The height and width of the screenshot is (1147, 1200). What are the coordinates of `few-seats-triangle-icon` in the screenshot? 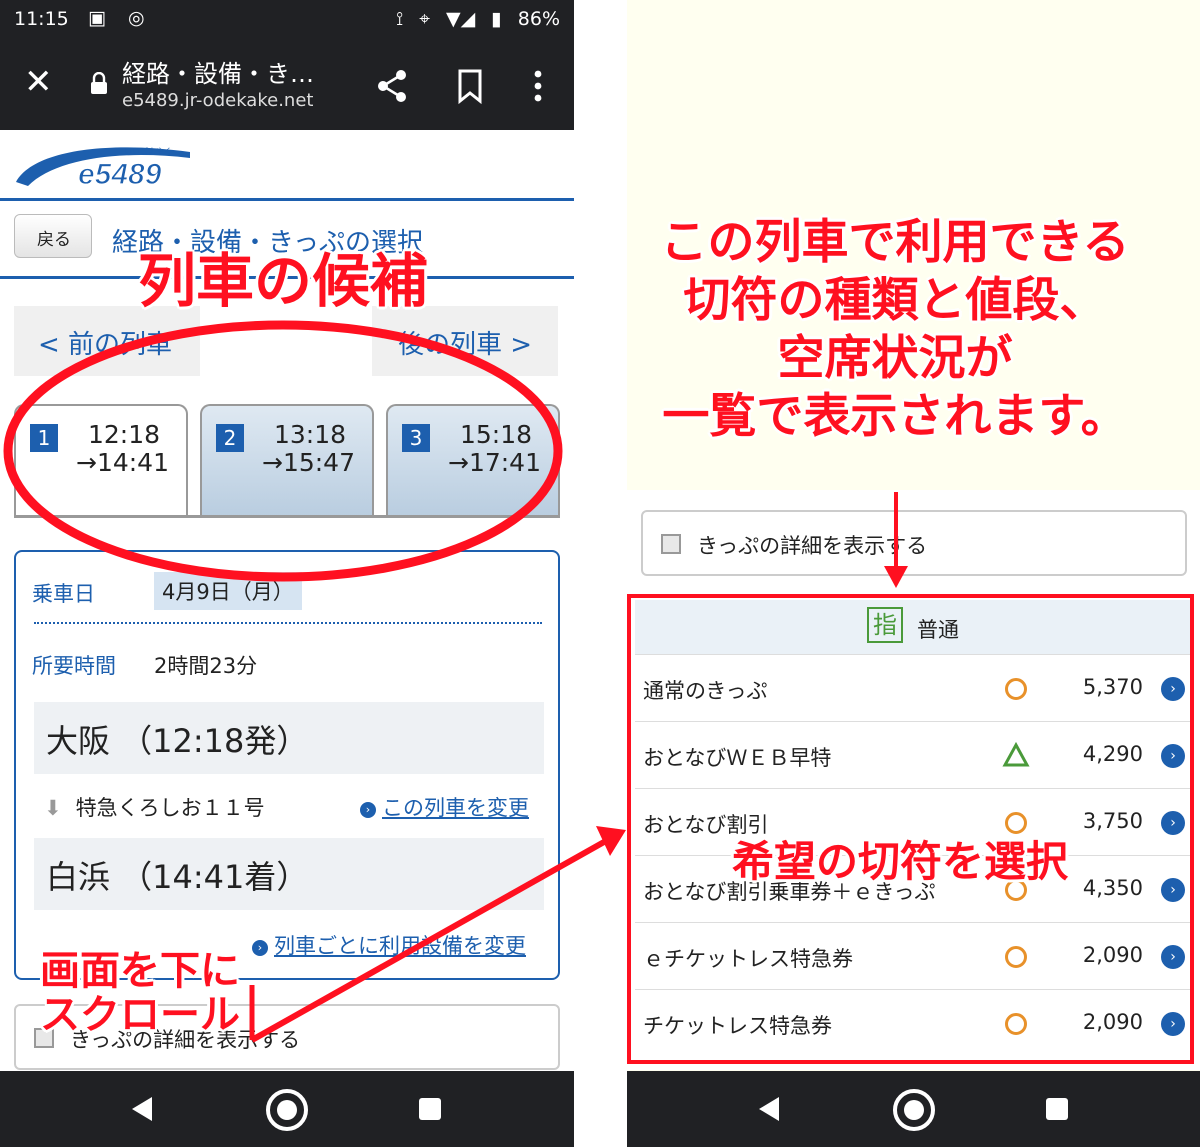 It's located at (1016, 754).